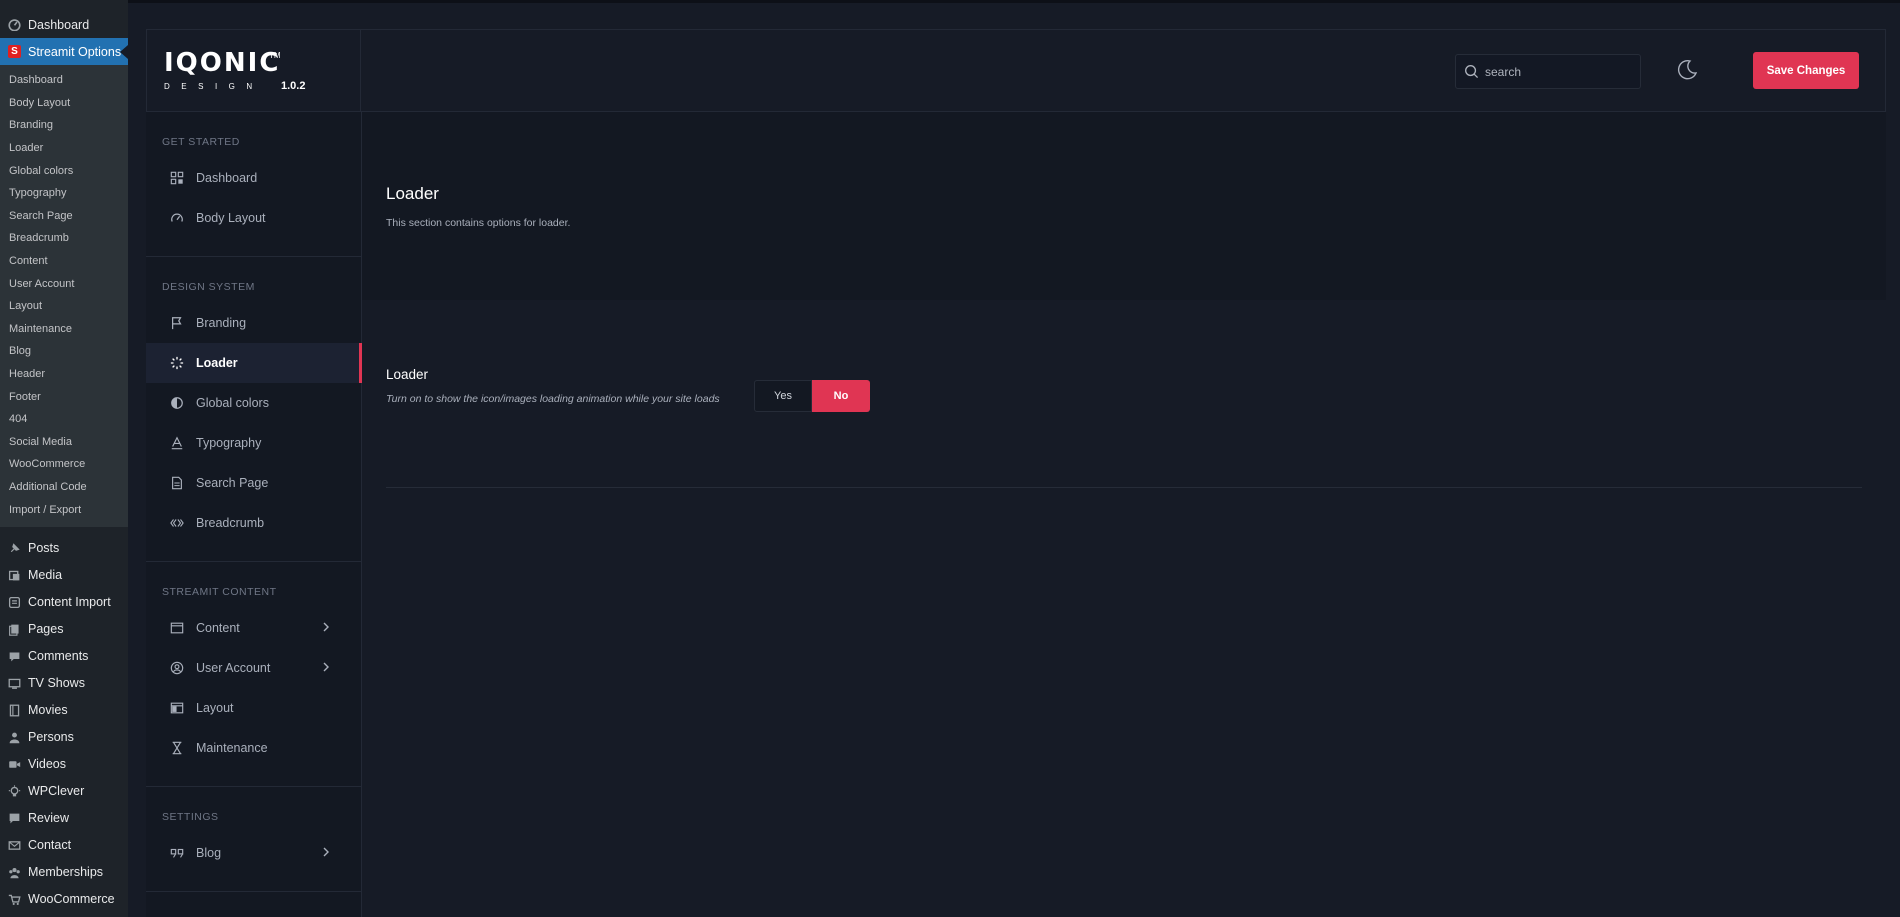 The width and height of the screenshot is (1900, 917). I want to click on nav-item-layout: Layout, so click(253, 708).